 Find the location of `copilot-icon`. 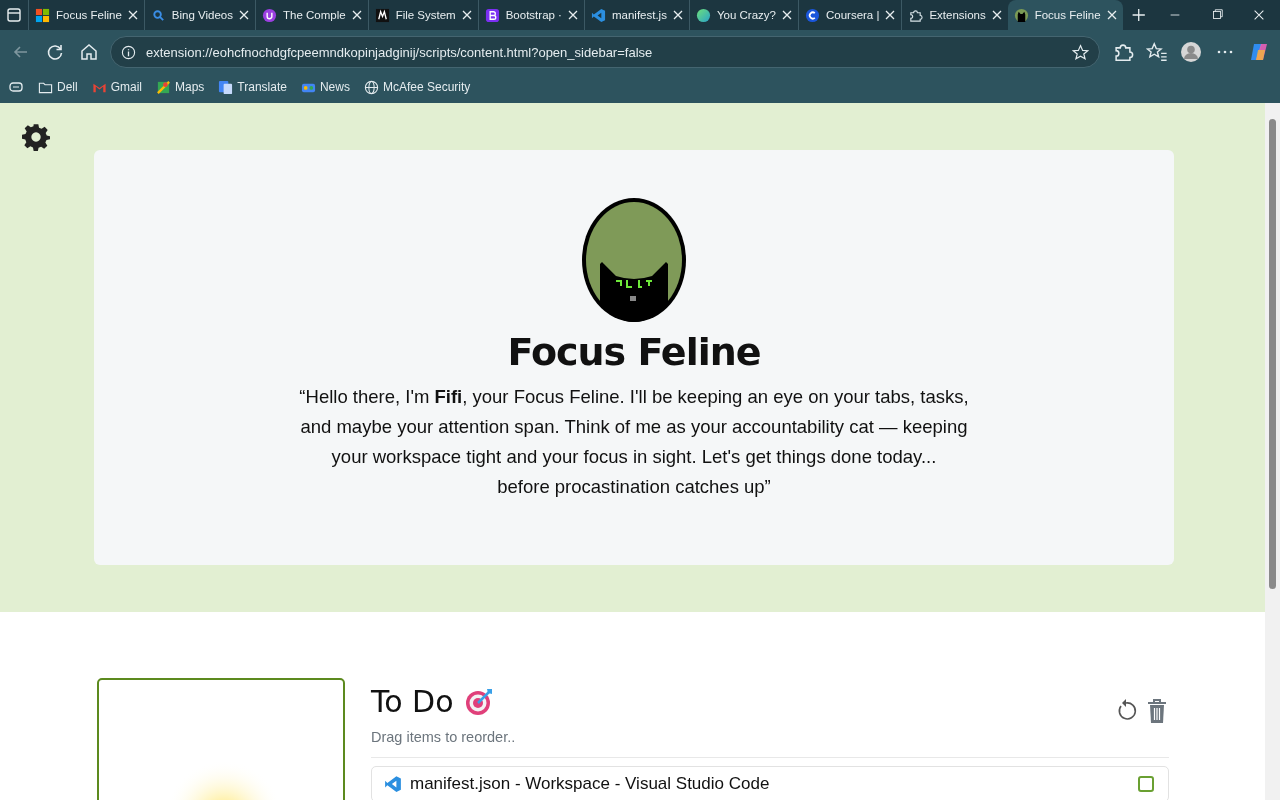

copilot-icon is located at coordinates (1259, 52).